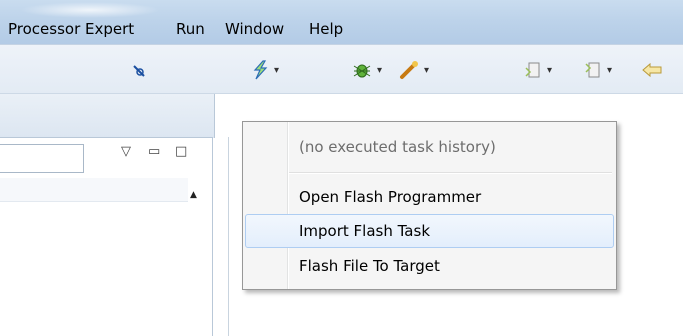  Describe the element at coordinates (549, 70) in the screenshot. I see `next-annotation-dropdown-arrow: ▾` at that location.